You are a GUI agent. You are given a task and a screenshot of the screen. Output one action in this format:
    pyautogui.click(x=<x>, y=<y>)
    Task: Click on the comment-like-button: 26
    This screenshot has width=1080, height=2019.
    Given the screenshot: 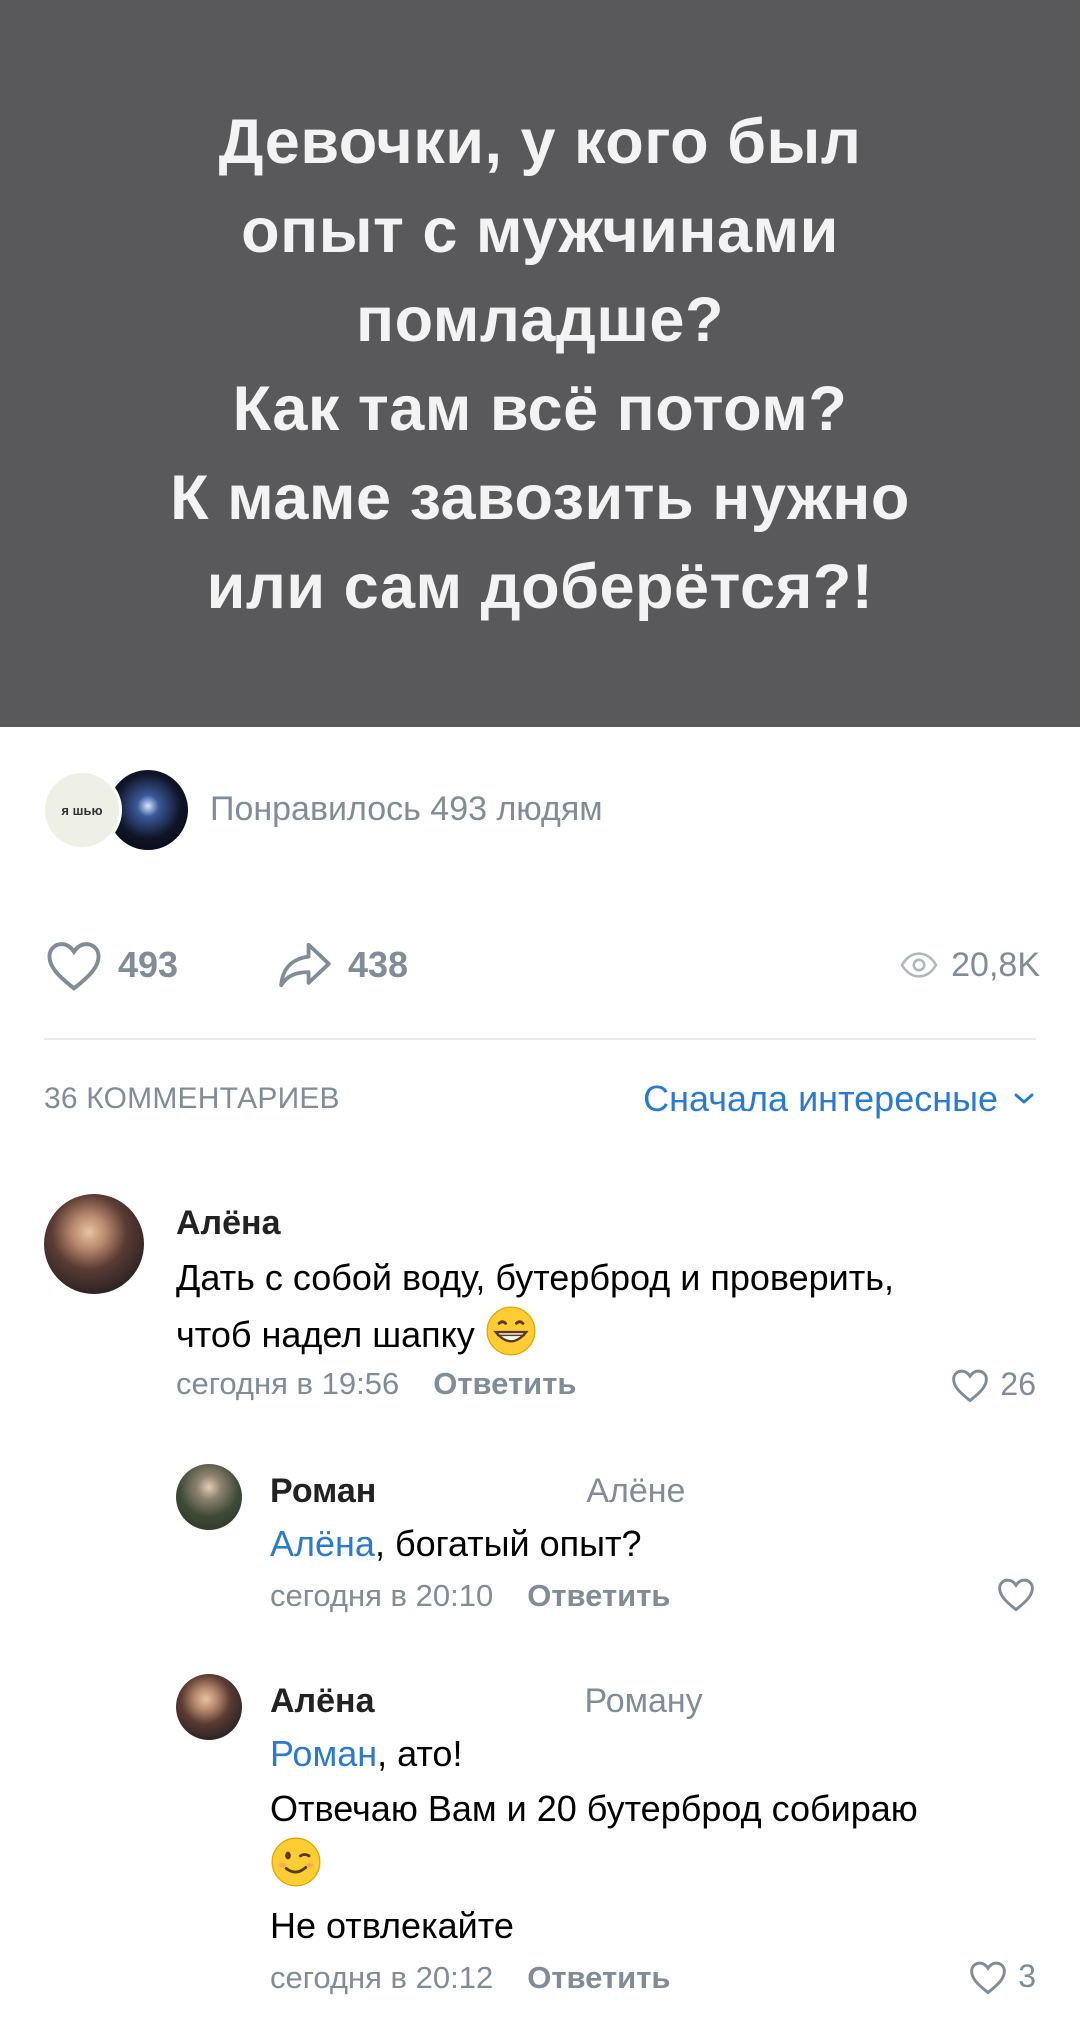 What is the action you would take?
    pyautogui.click(x=993, y=1384)
    